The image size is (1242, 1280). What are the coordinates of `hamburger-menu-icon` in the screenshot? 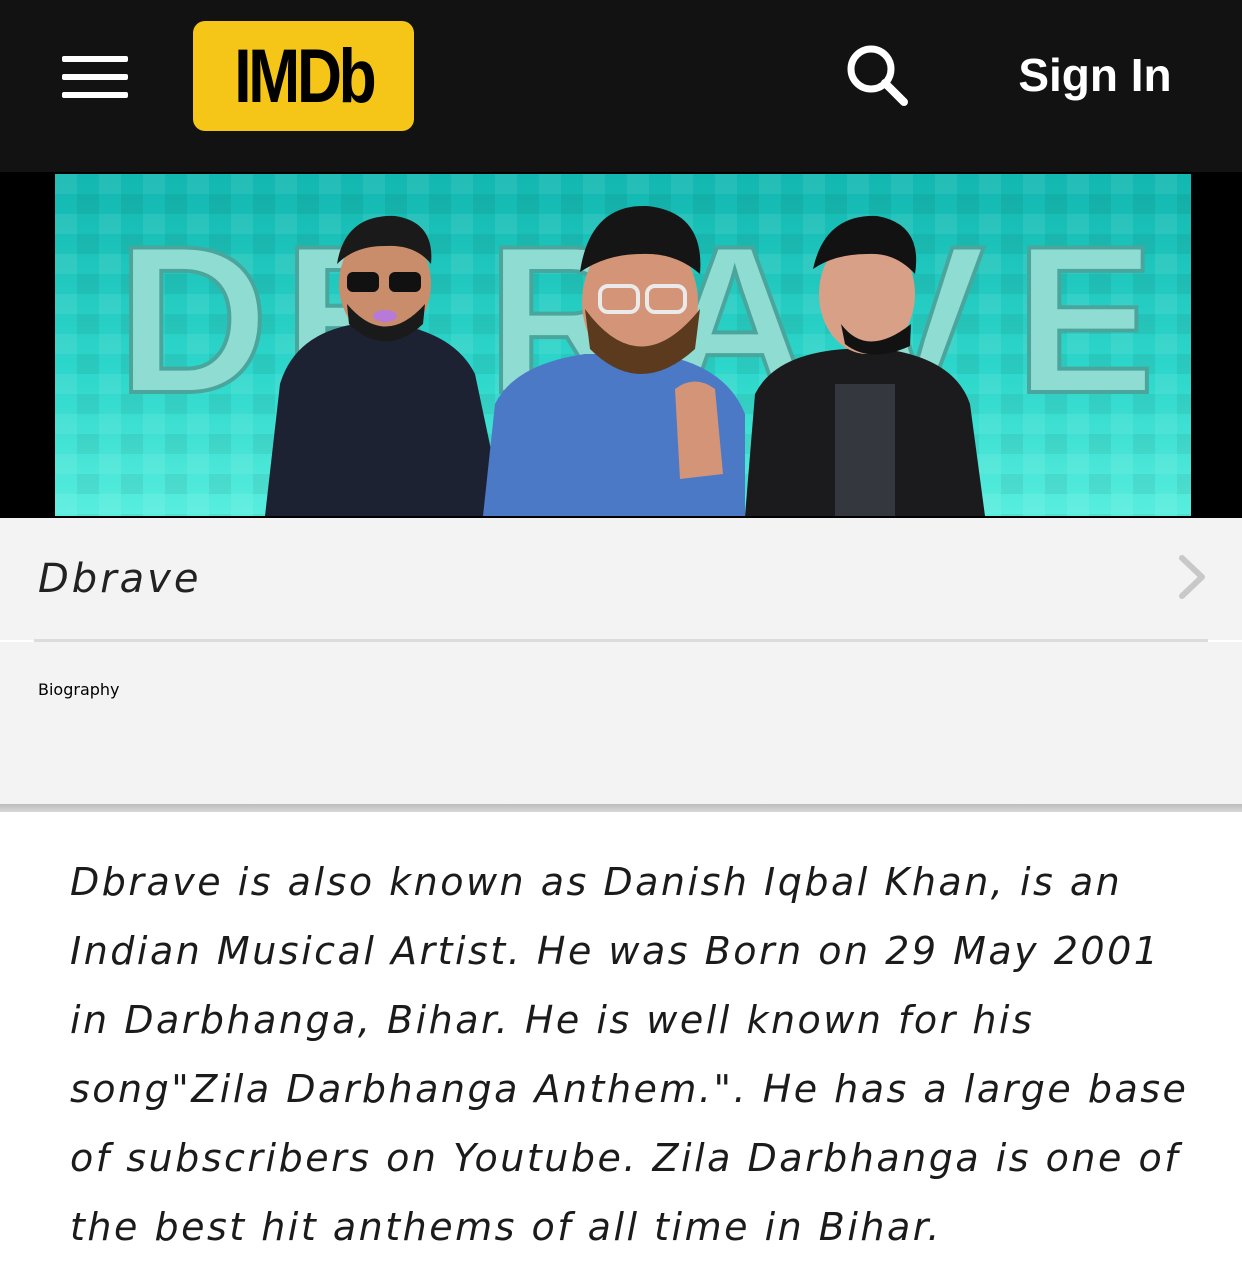 It's located at (96, 76).